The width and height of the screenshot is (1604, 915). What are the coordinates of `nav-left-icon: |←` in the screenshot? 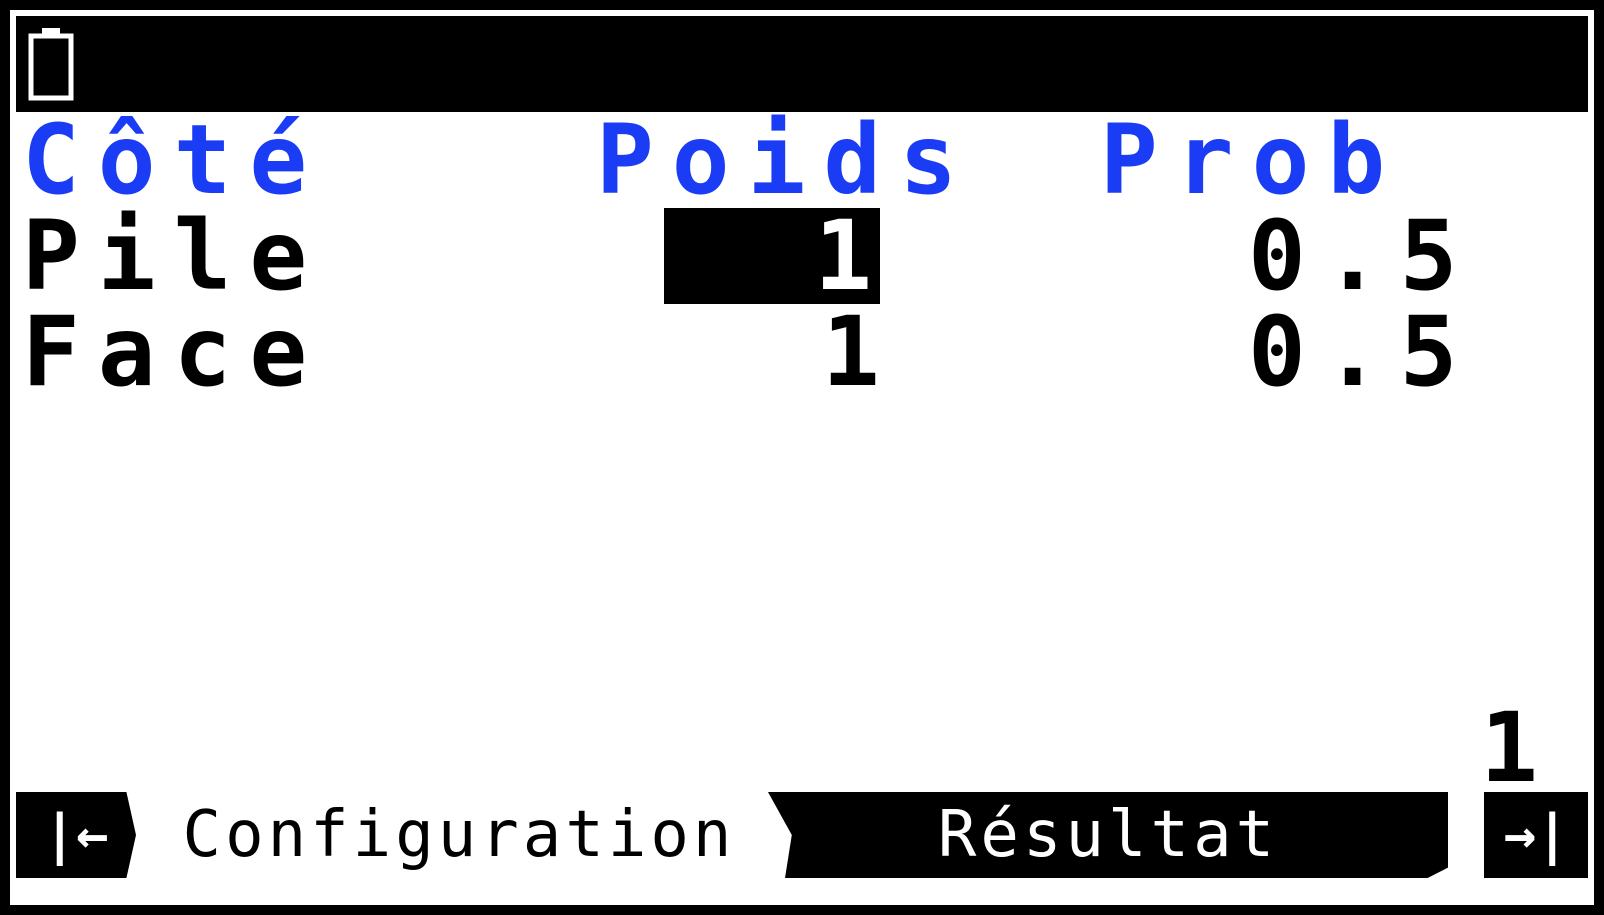 It's located at (76, 834).